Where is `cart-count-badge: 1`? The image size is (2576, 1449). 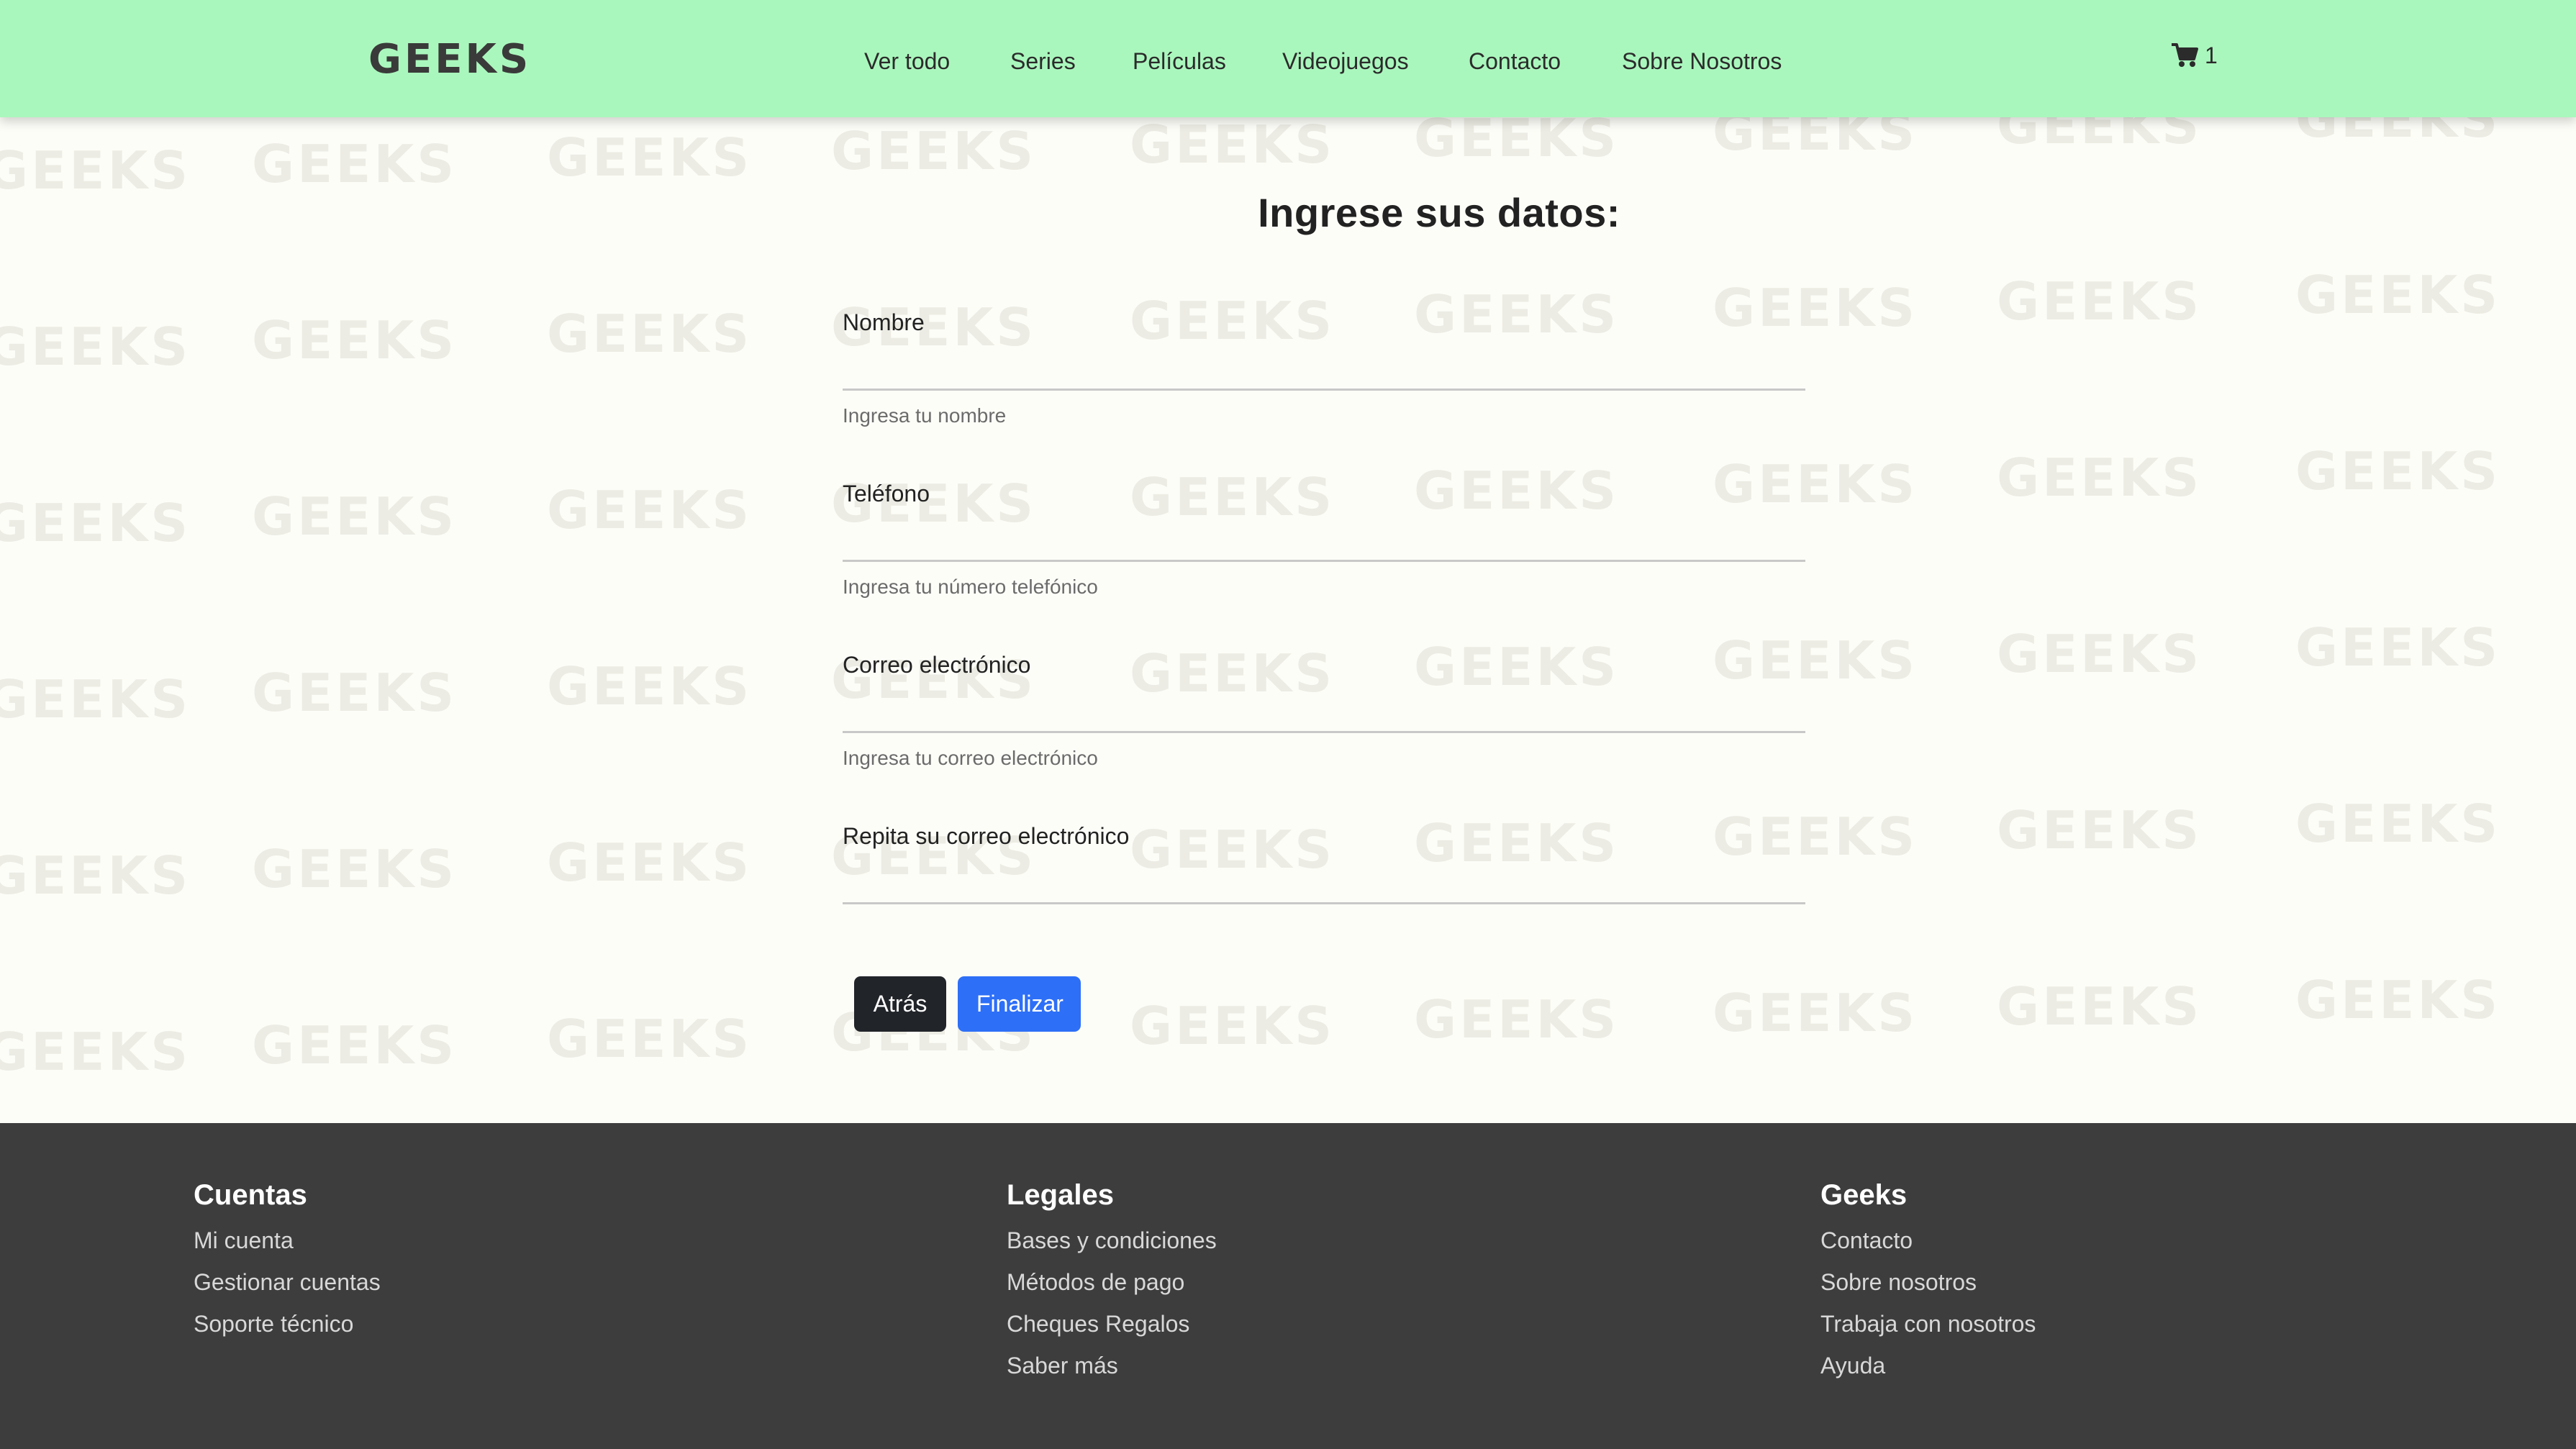 cart-count-badge: 1 is located at coordinates (2211, 55).